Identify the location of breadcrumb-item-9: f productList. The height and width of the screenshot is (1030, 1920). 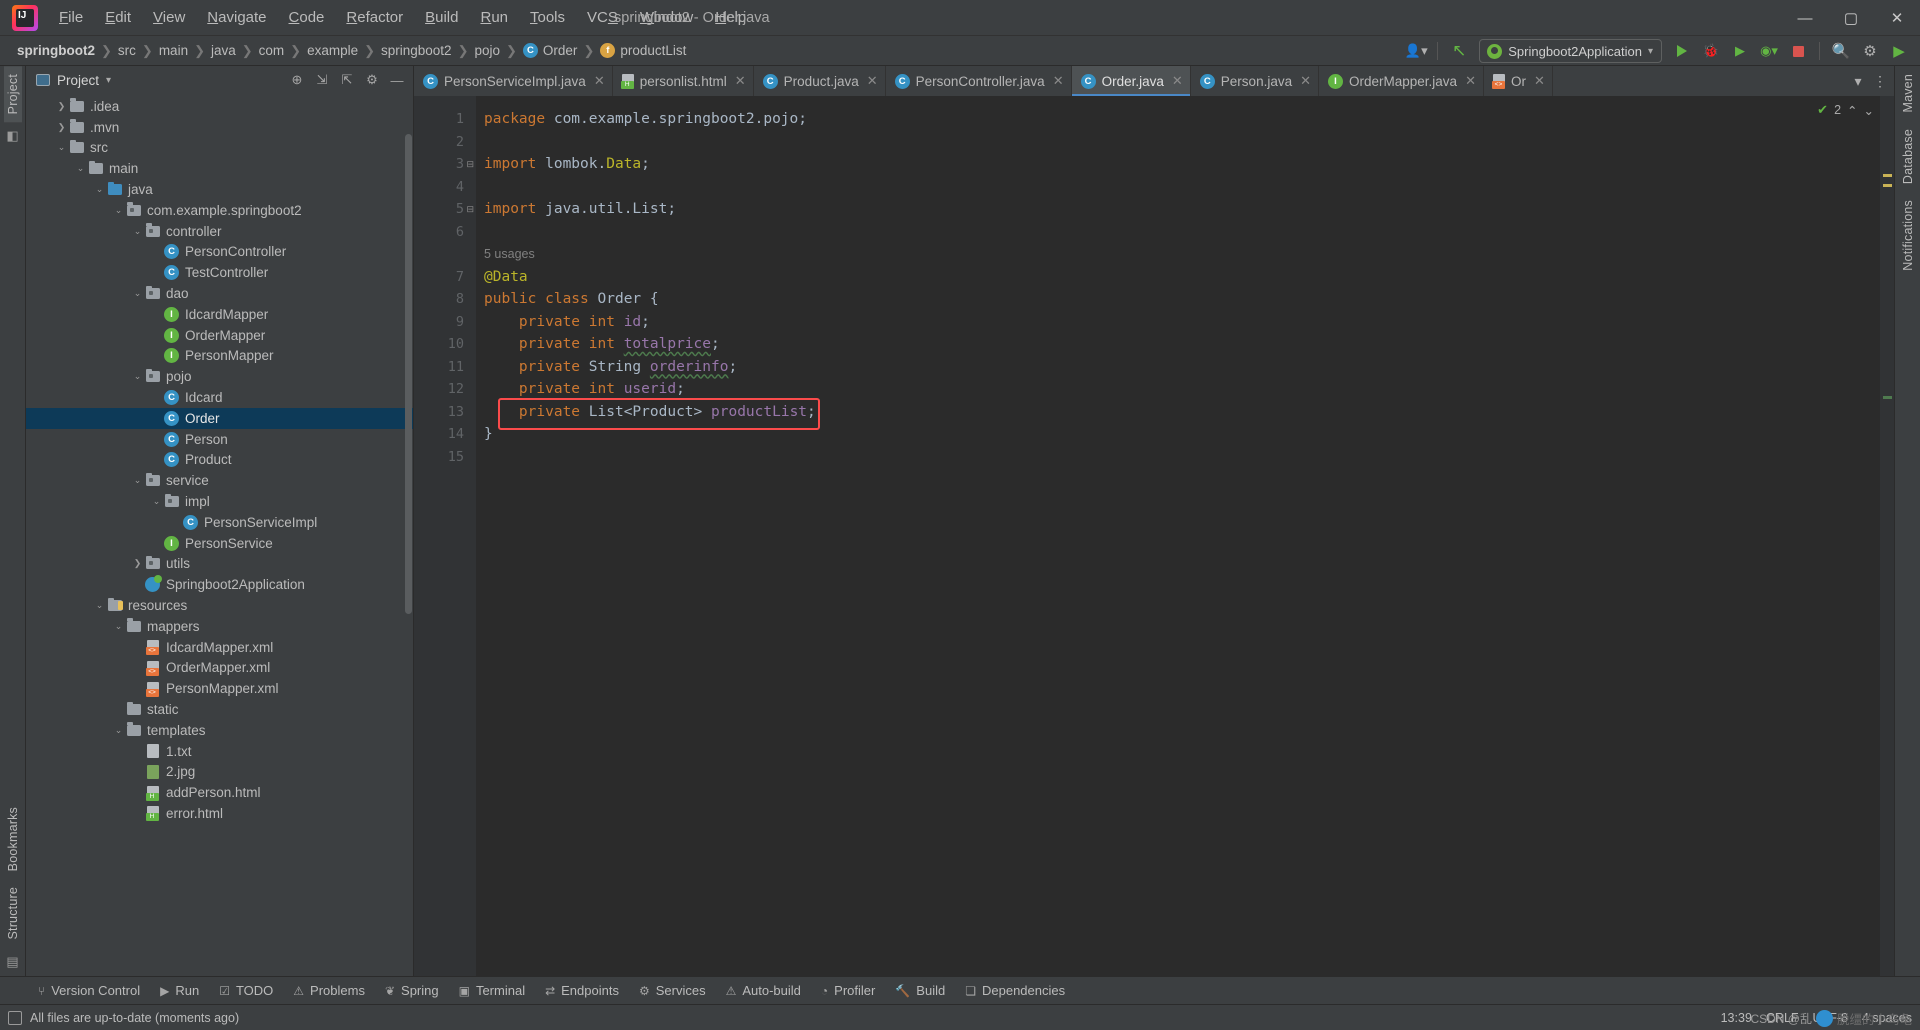
(643, 50).